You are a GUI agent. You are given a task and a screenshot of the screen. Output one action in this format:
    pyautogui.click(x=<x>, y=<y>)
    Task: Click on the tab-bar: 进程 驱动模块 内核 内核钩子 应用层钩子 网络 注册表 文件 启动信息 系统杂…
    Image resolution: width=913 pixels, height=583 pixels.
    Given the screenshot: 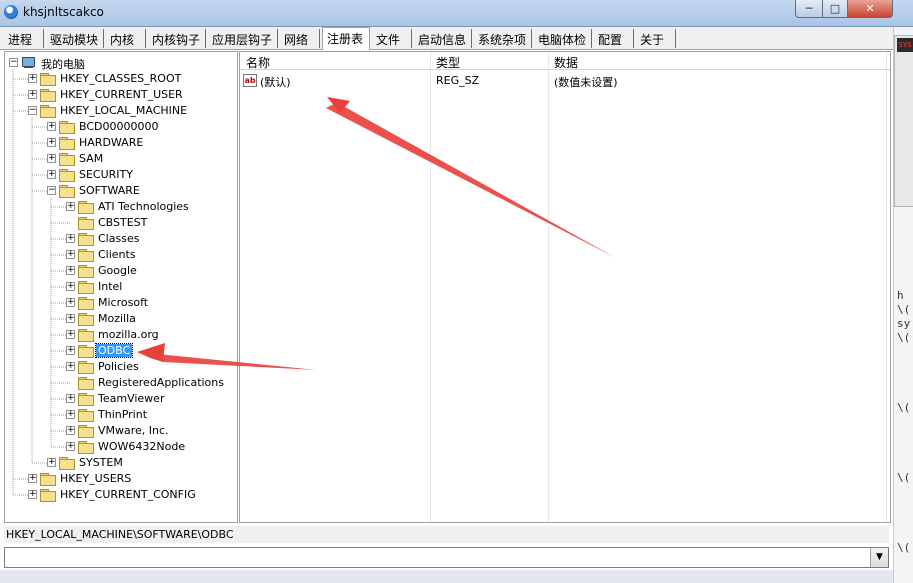 What is the action you would take?
    pyautogui.click(x=446, y=38)
    